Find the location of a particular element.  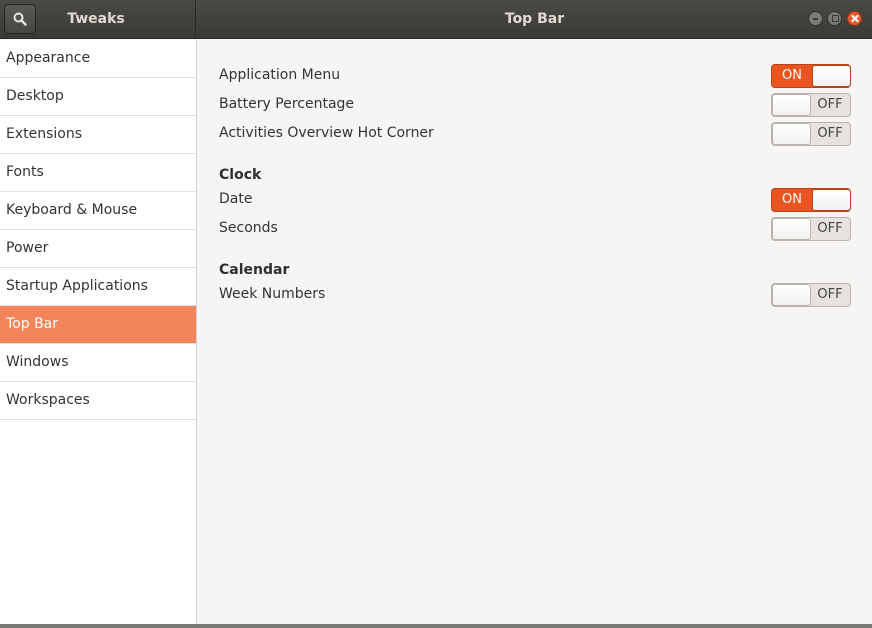

week-numbers-label: Week Numbers is located at coordinates (272, 294).